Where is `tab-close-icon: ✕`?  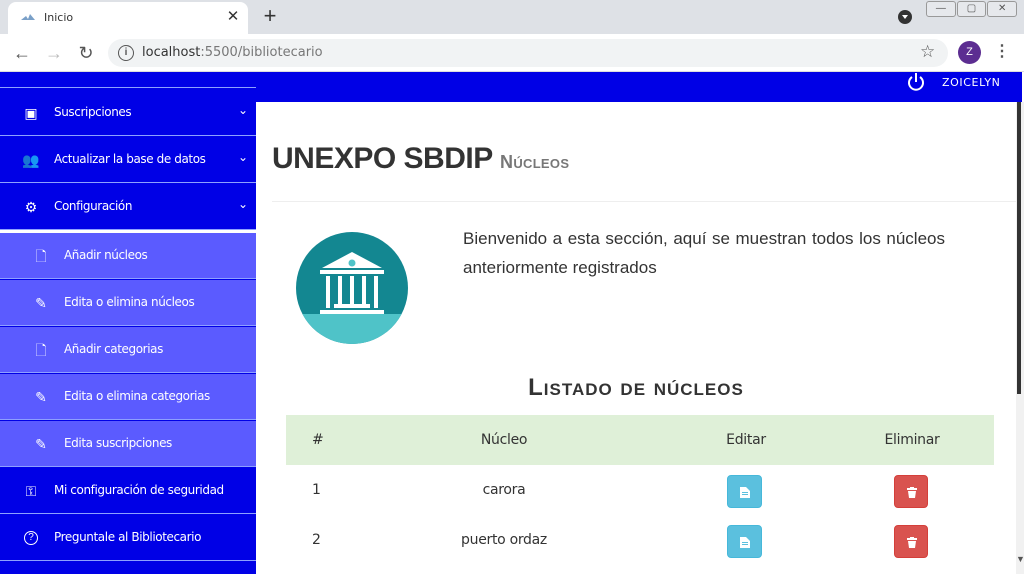 tab-close-icon: ✕ is located at coordinates (233, 17).